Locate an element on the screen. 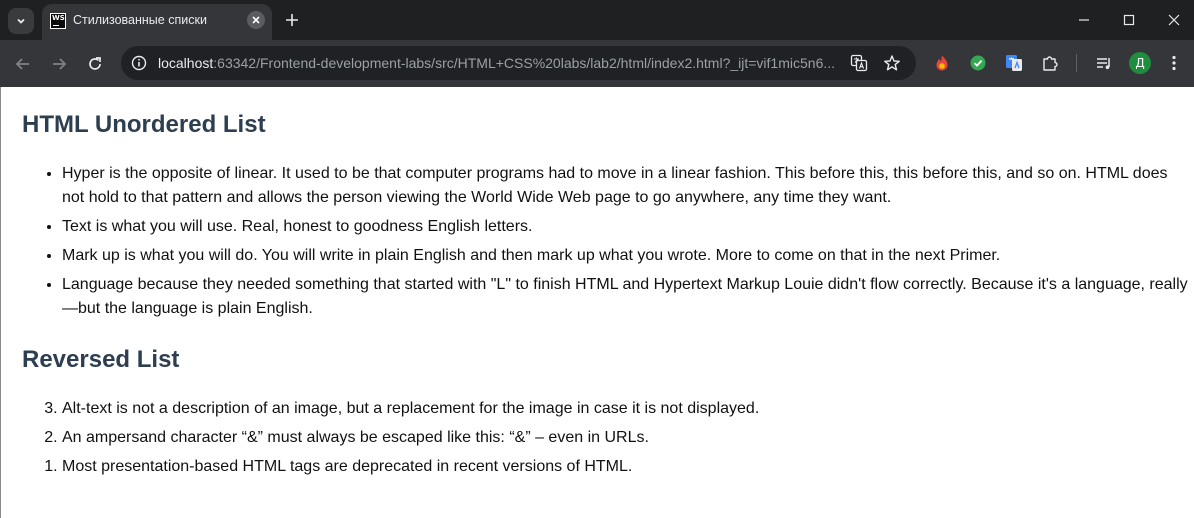 This screenshot has height=518, width=1194. extension-check is located at coordinates (978, 63).